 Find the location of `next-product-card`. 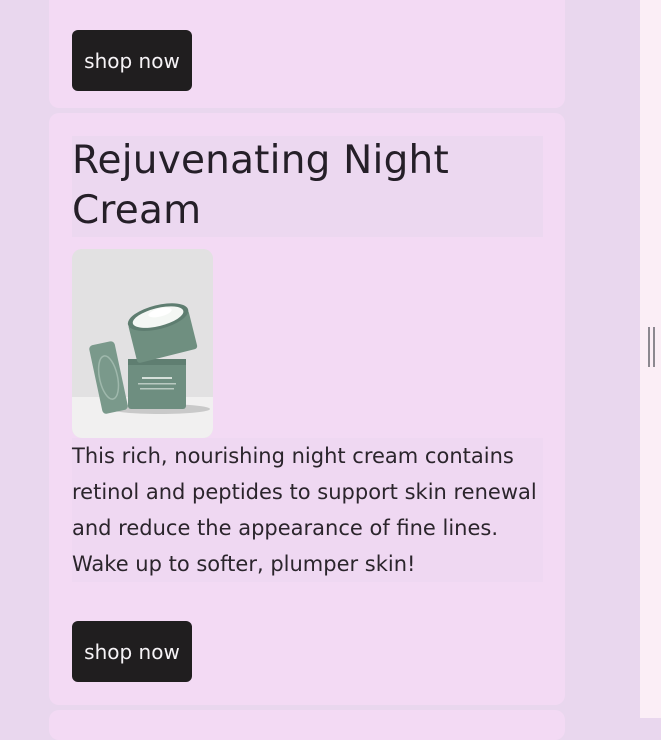

next-product-card is located at coordinates (307, 725).